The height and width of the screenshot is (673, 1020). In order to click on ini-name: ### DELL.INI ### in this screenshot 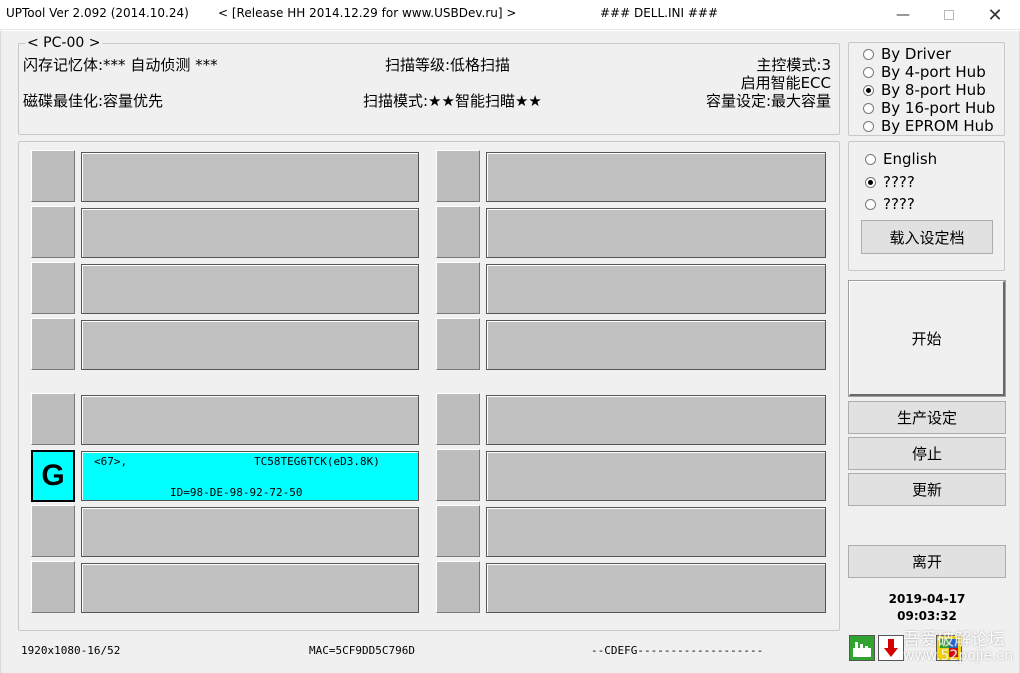, I will do `click(659, 13)`.